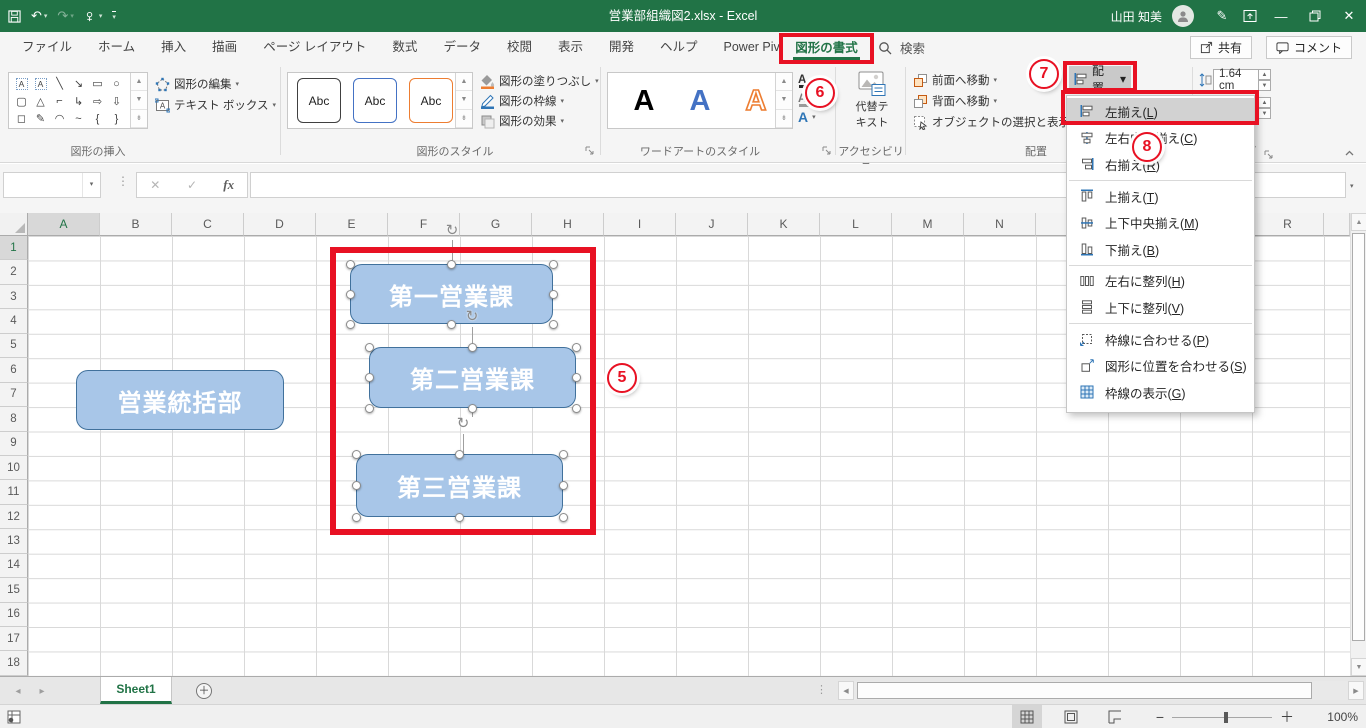 The height and width of the screenshot is (728, 1366). I want to click on send-backward-button: 背面へ移動 ▾, so click(955, 101).